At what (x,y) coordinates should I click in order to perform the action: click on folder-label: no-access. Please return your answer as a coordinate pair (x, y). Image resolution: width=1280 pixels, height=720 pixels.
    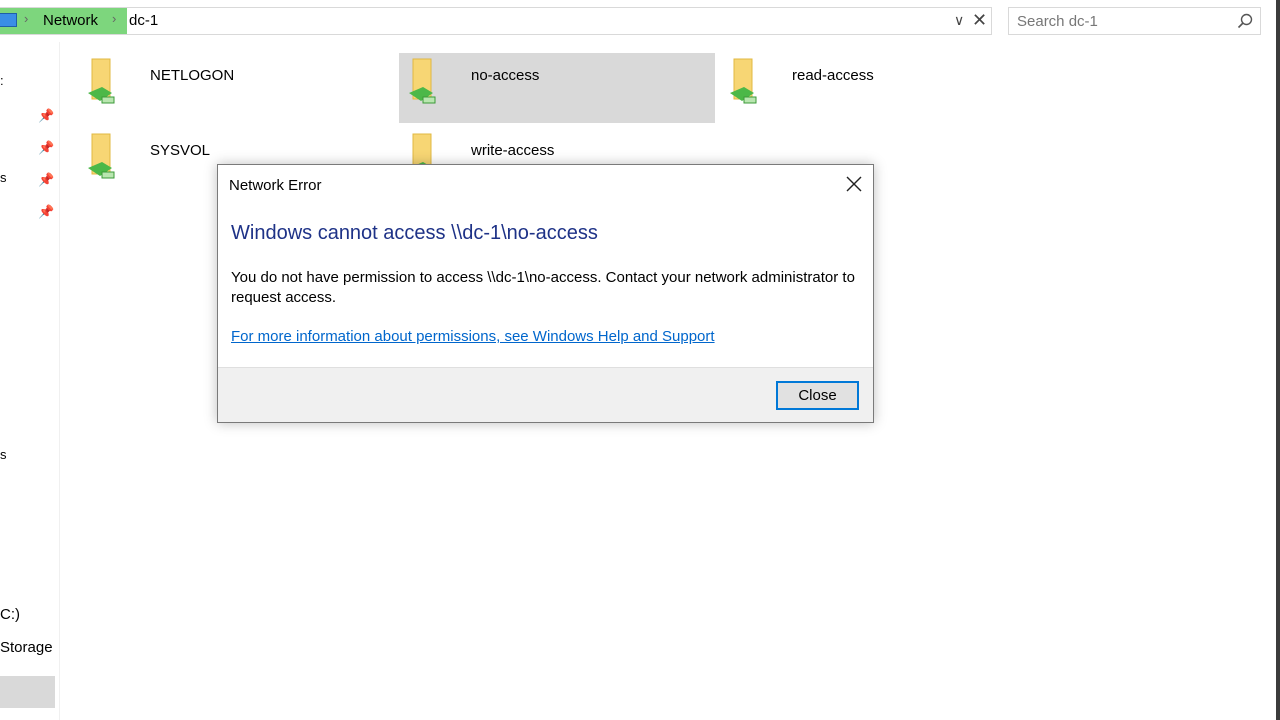
    Looking at the image, I should click on (505, 75).